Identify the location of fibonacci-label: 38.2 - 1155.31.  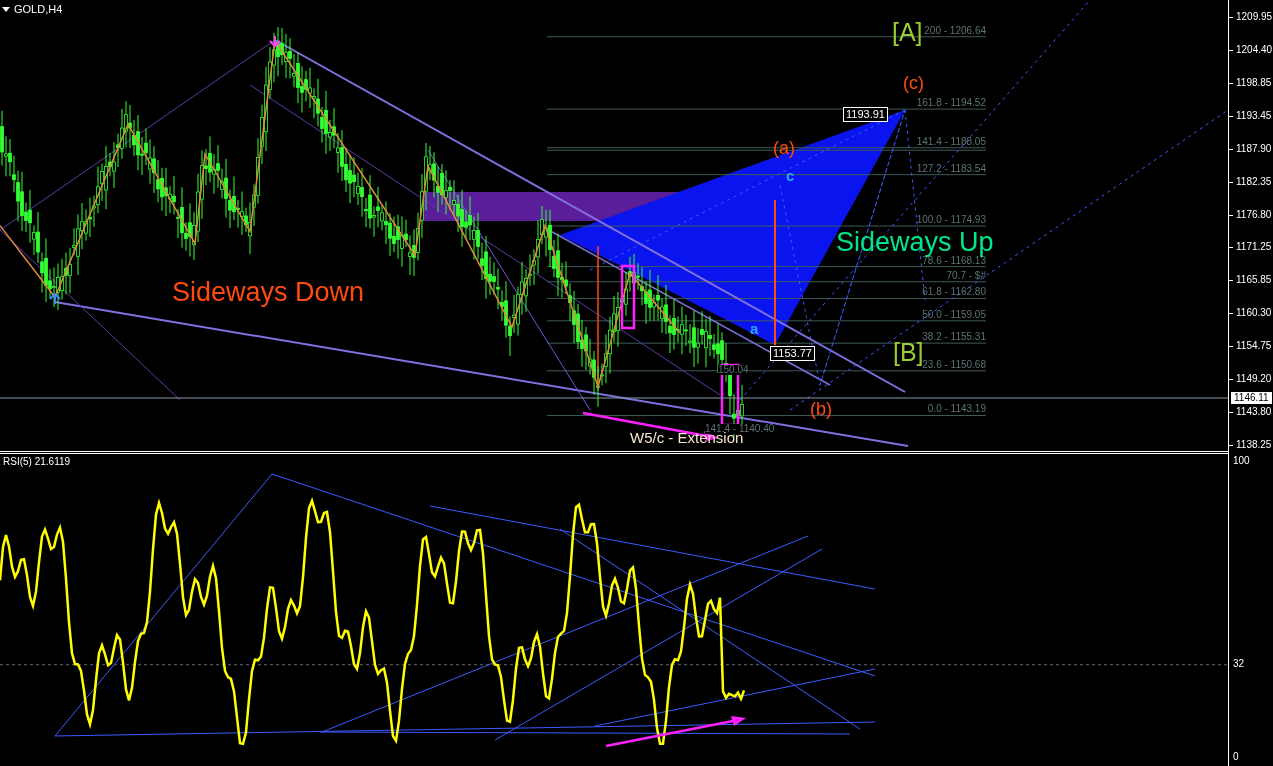
(954, 337).